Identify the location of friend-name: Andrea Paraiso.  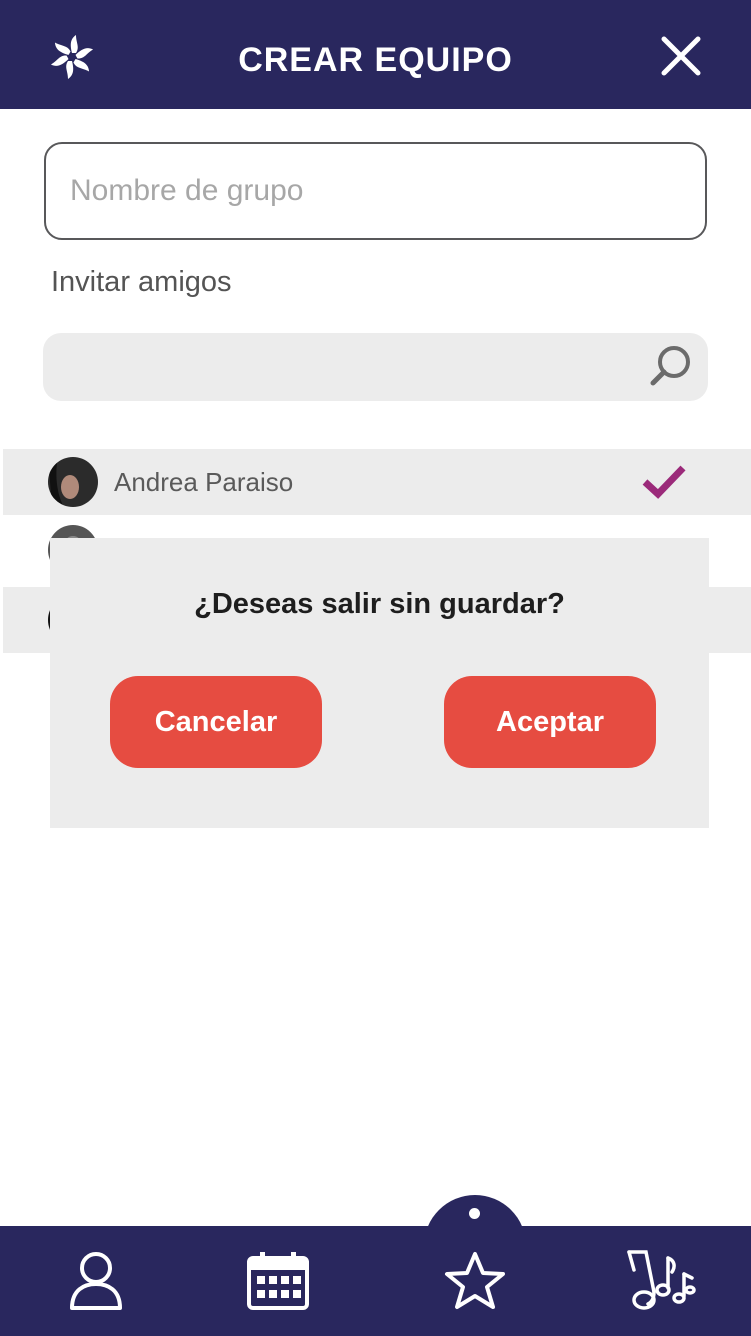
(204, 482).